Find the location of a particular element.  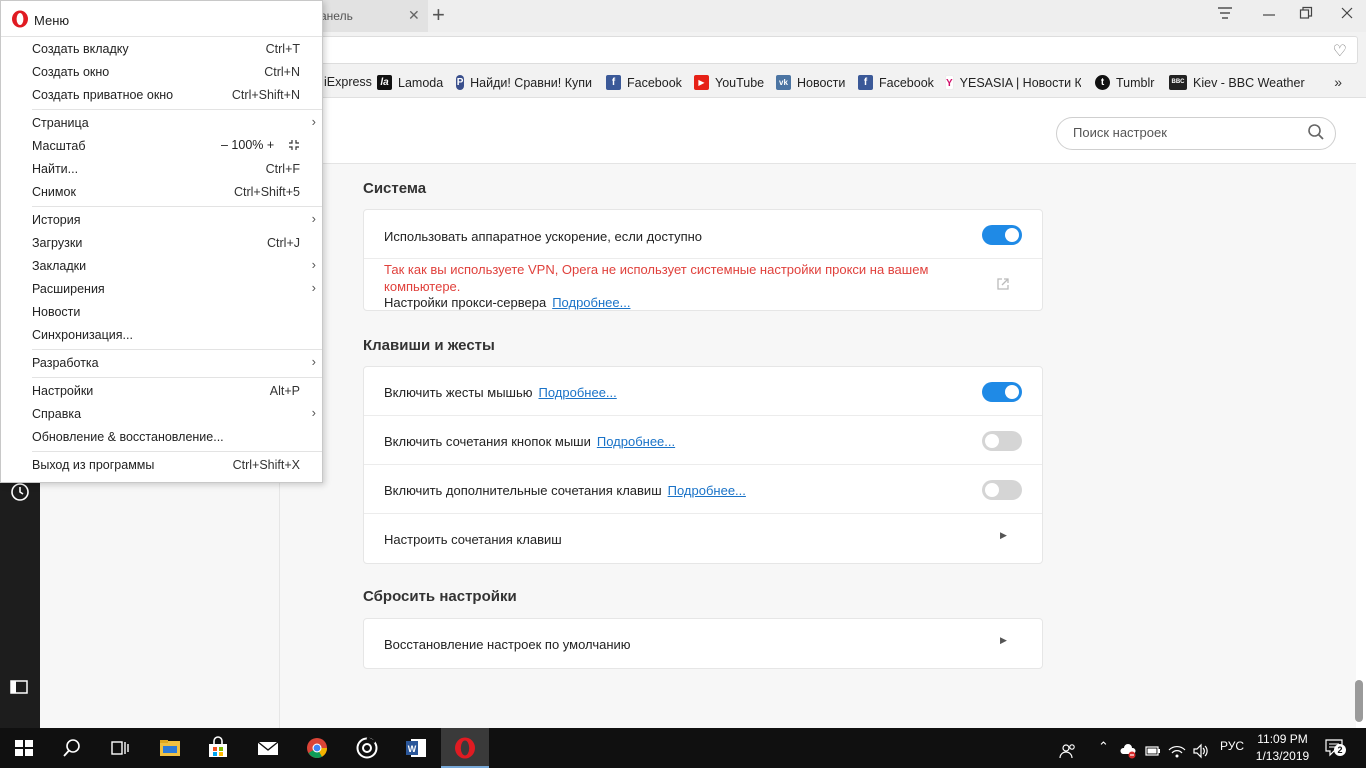

menu-item-find: Найти... Ctrl+F is located at coordinates (161, 169).